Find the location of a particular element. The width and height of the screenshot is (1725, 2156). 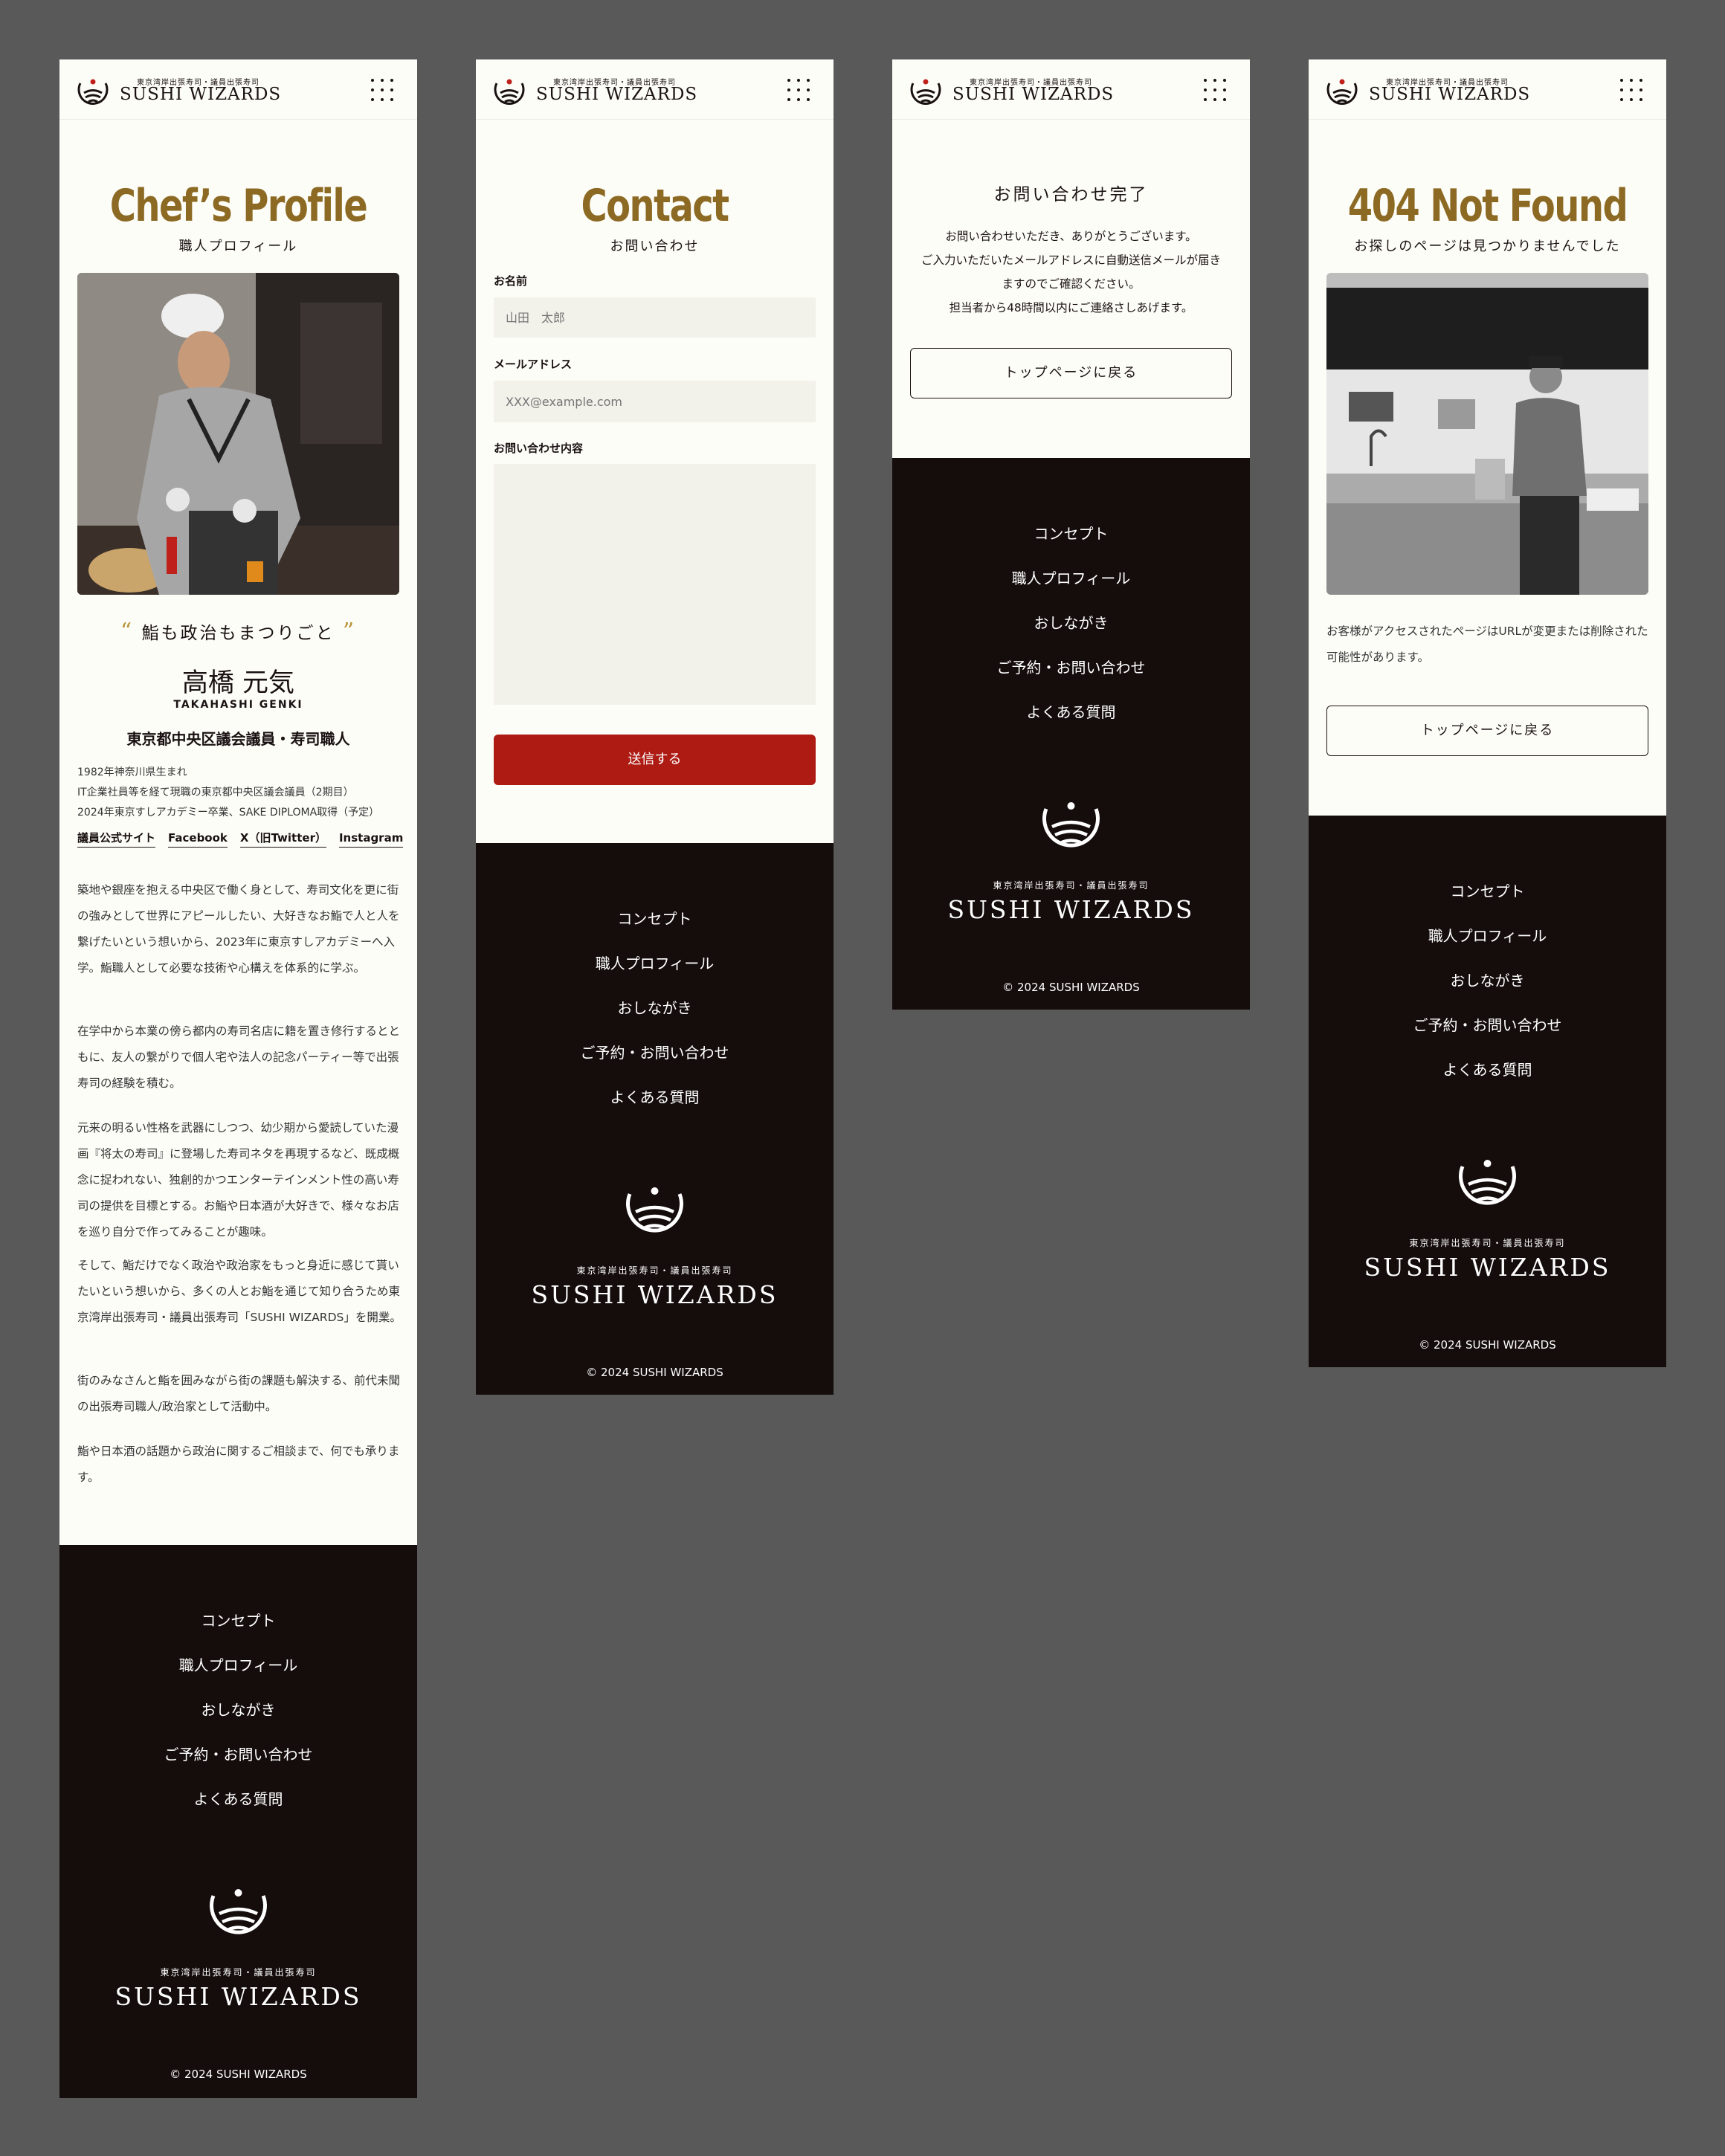

bio-line: IT企業社員等を経て現職の東京都中央区議会議員（2期目） is located at coordinates (215, 792).